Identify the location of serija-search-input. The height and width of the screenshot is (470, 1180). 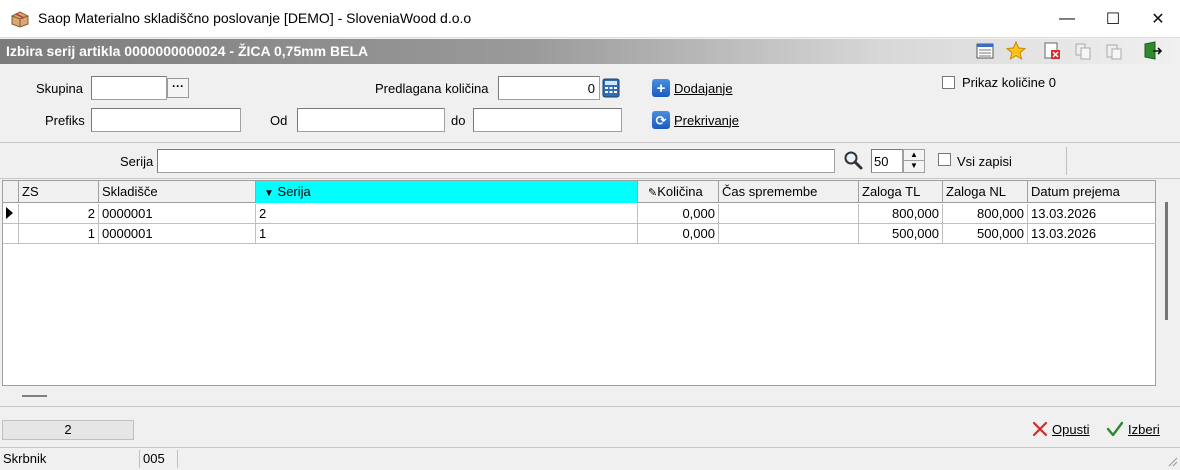
(496, 161).